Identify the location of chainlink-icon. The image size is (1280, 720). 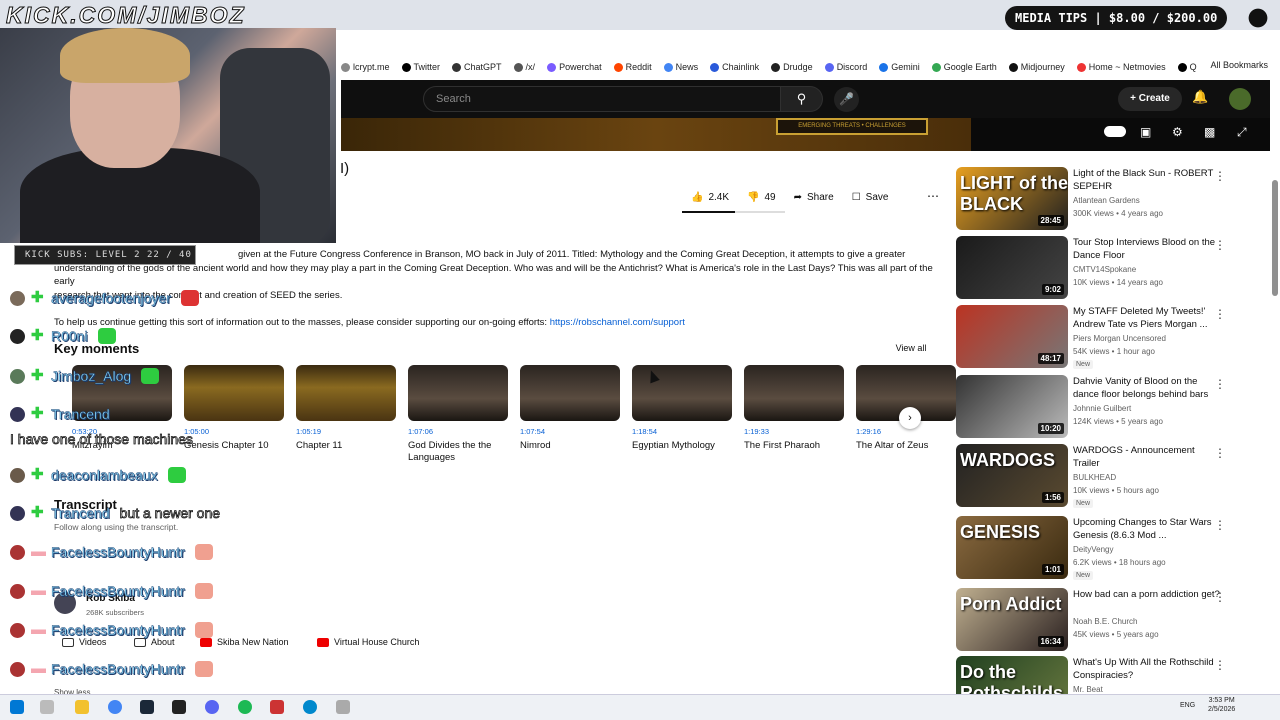
(715, 67).